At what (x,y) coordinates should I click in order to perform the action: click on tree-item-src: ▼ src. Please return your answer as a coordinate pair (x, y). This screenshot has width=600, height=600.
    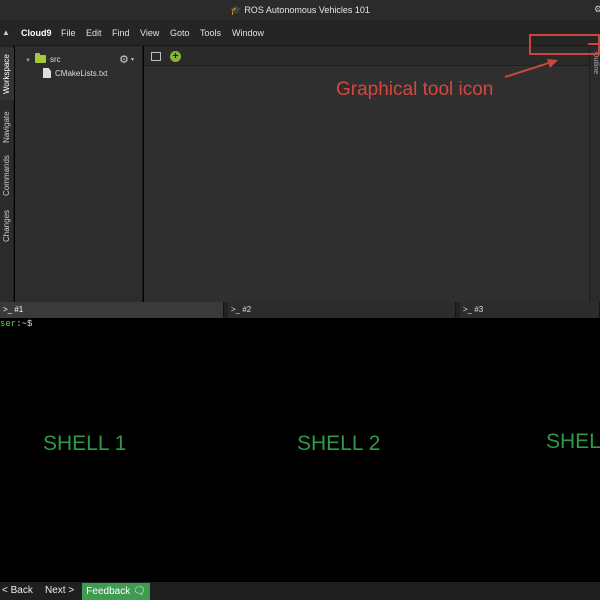
    Looking at the image, I should click on (43, 59).